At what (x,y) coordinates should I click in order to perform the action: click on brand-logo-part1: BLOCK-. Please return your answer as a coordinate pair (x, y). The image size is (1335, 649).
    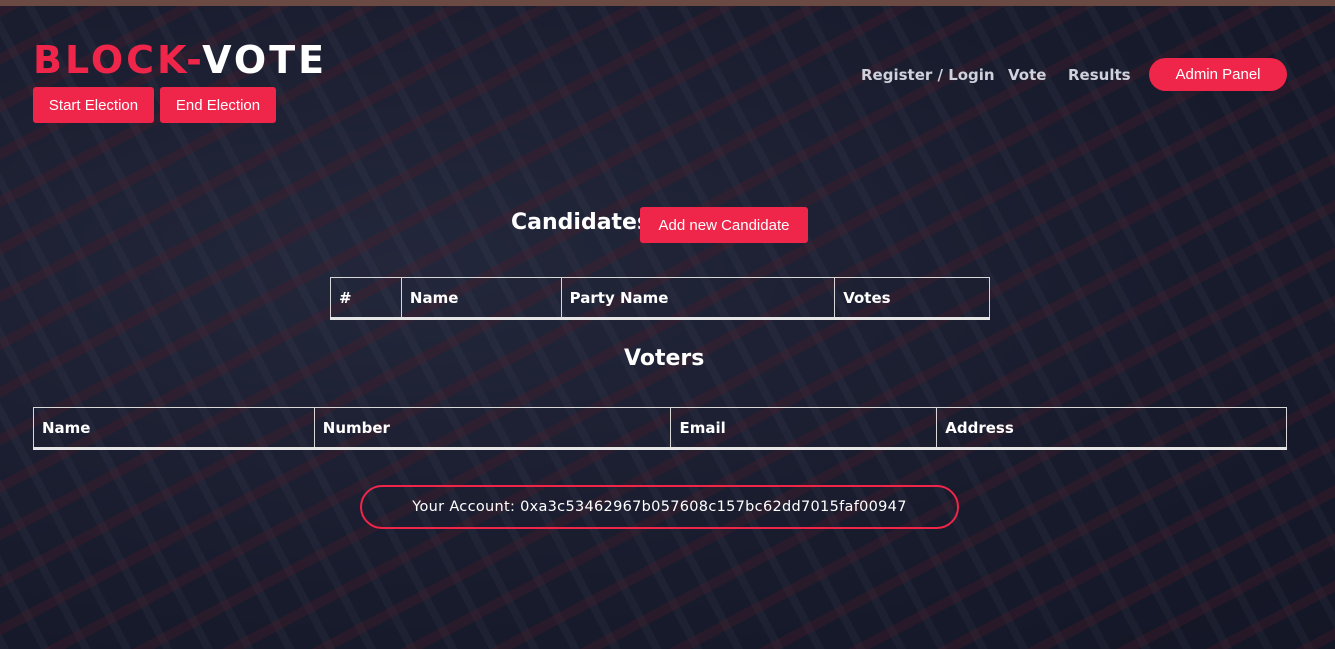
    Looking at the image, I should click on (118, 60).